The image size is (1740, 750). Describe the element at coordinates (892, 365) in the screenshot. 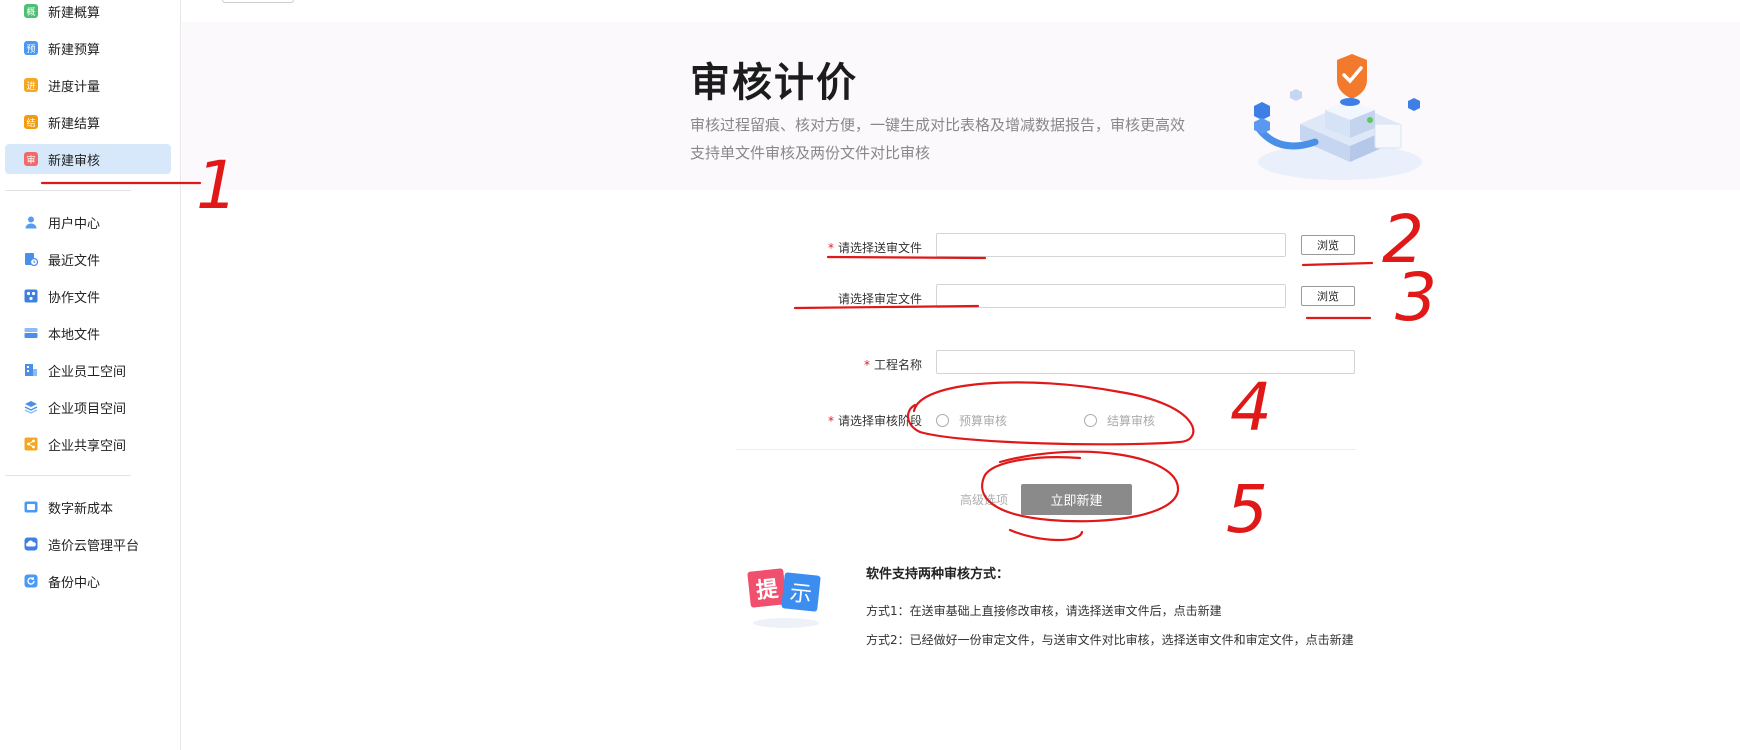

I see `project-name-label: * 工程名称` at that location.